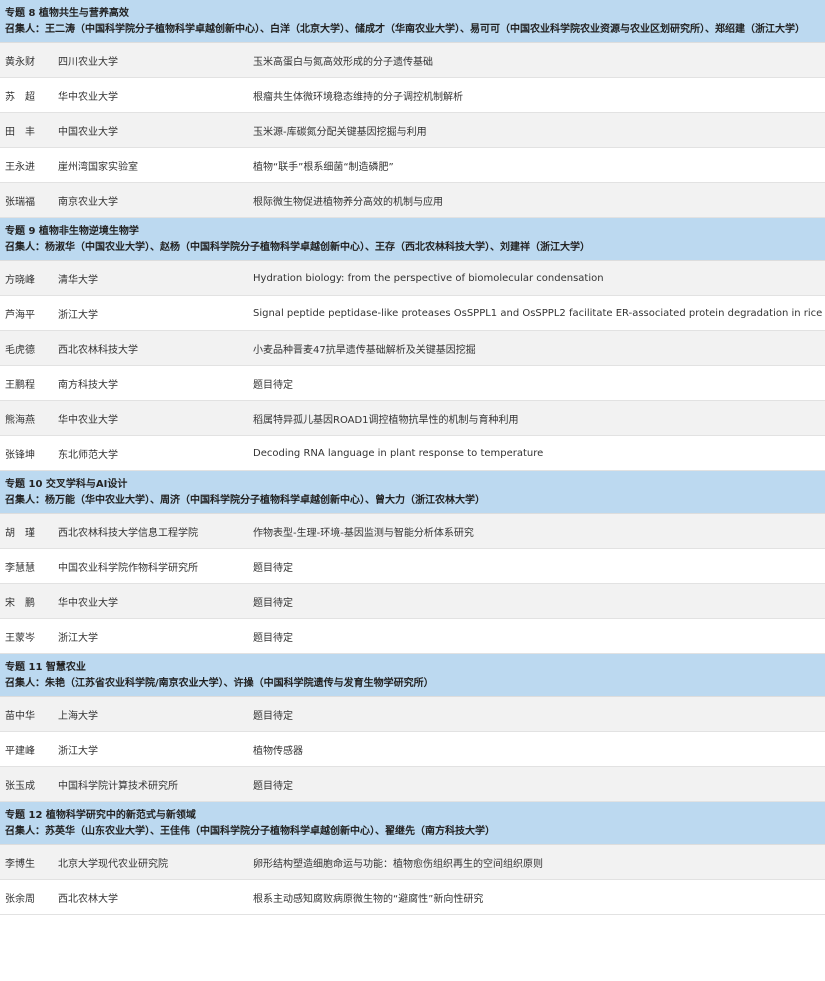 The width and height of the screenshot is (825, 981). I want to click on speaker-affiliation: 南方科技大学, so click(88, 385).